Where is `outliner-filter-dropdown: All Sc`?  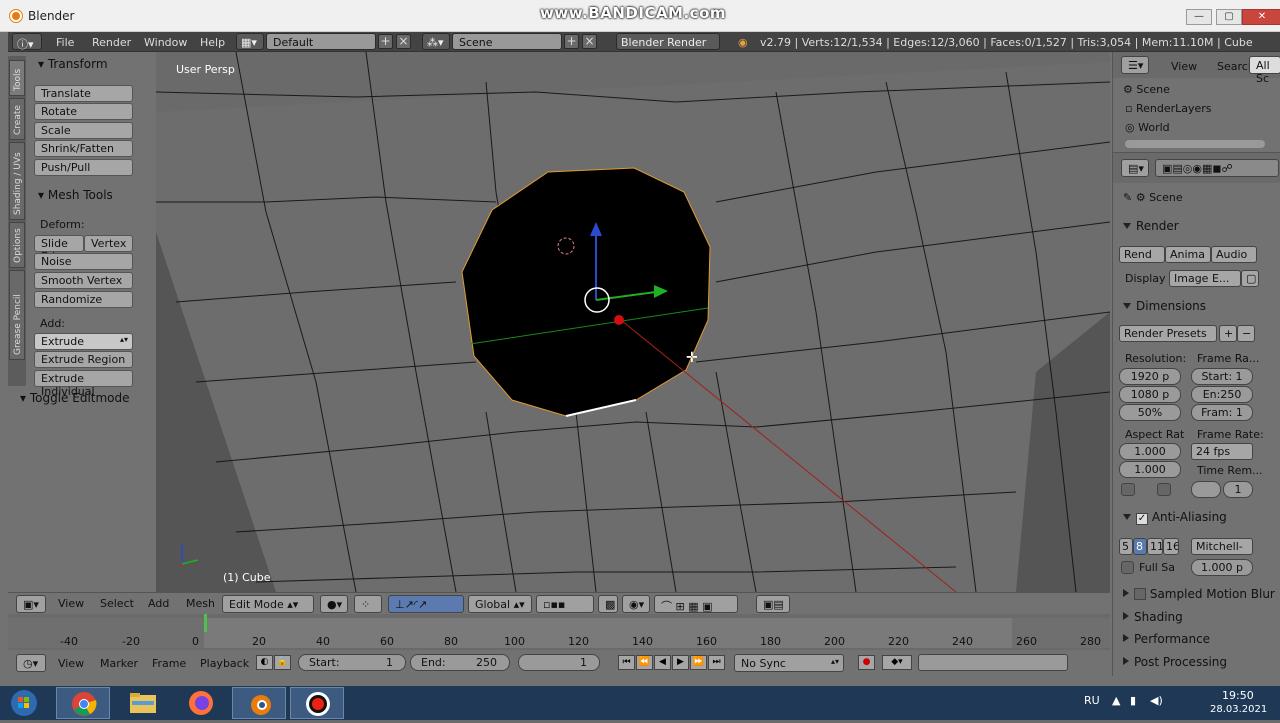 outliner-filter-dropdown: All Sc is located at coordinates (1264, 70).